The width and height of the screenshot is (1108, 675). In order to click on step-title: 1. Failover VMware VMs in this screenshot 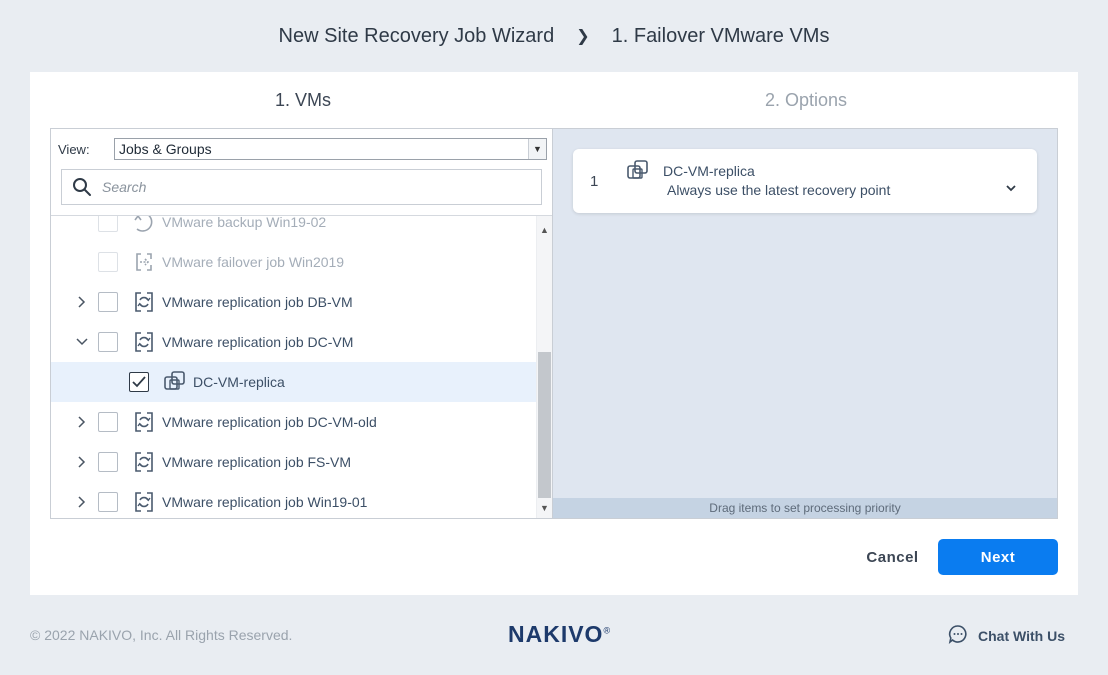, I will do `click(720, 35)`.